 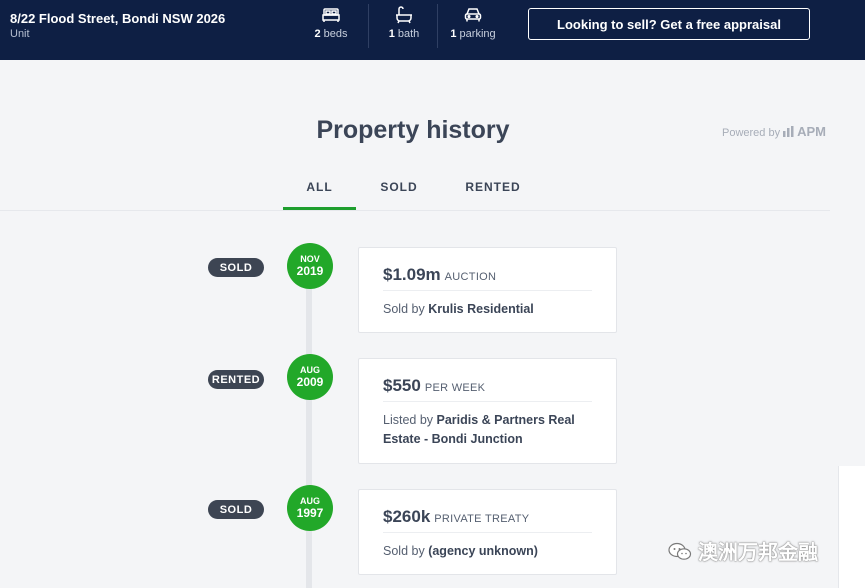 What do you see at coordinates (404, 15) in the screenshot?
I see `bath-icon` at bounding box center [404, 15].